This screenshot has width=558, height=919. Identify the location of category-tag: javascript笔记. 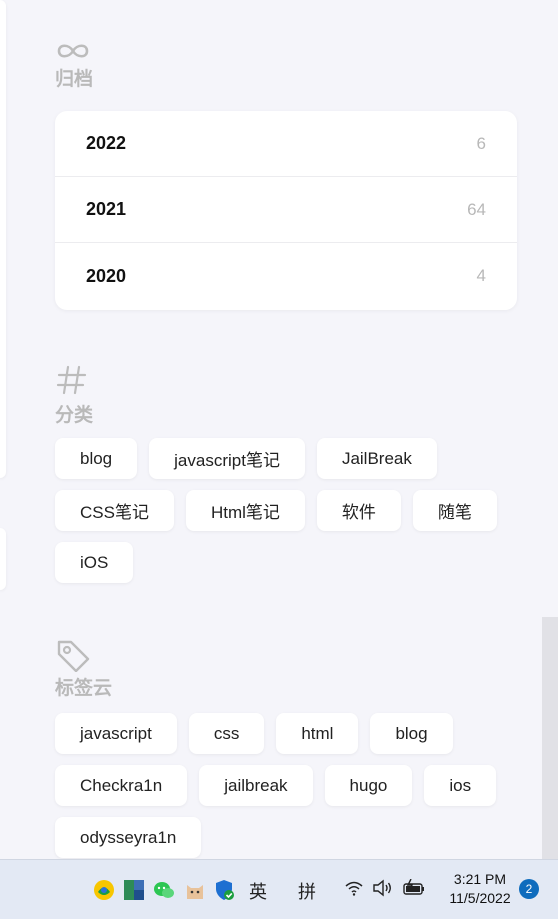
(227, 458).